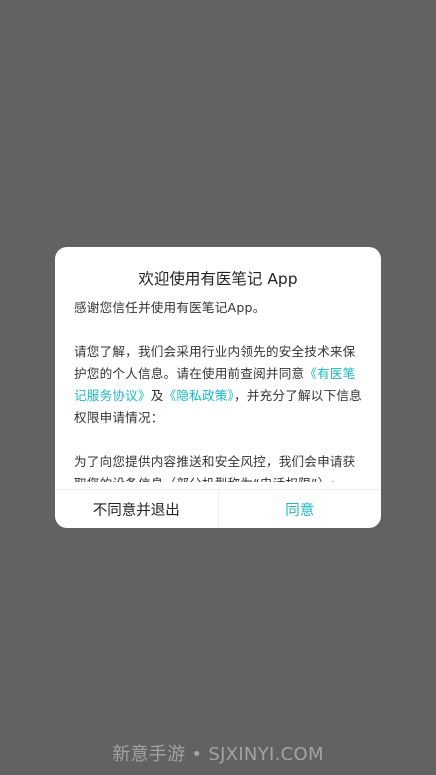 This screenshot has height=775, width=436. Describe the element at coordinates (170, 307) in the screenshot. I see `intro-paragraph: 感谢您信任并使用有医笔记App。` at that location.